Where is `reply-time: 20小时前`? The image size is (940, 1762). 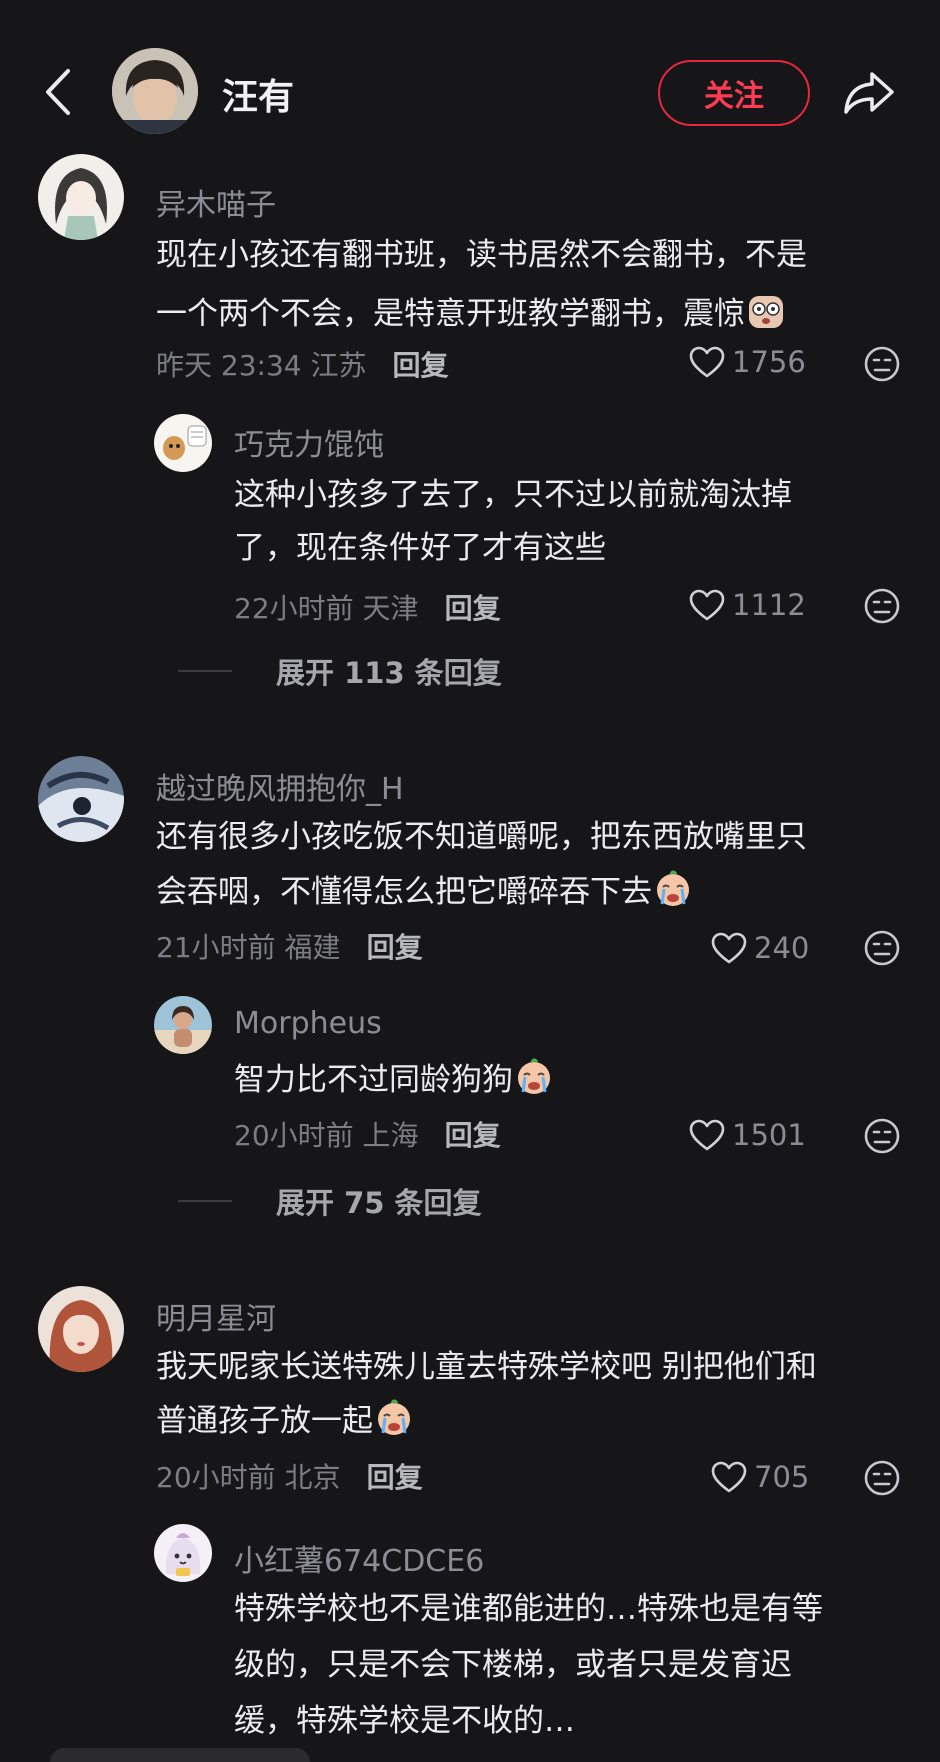 reply-time: 20小时前 is located at coordinates (294, 1135).